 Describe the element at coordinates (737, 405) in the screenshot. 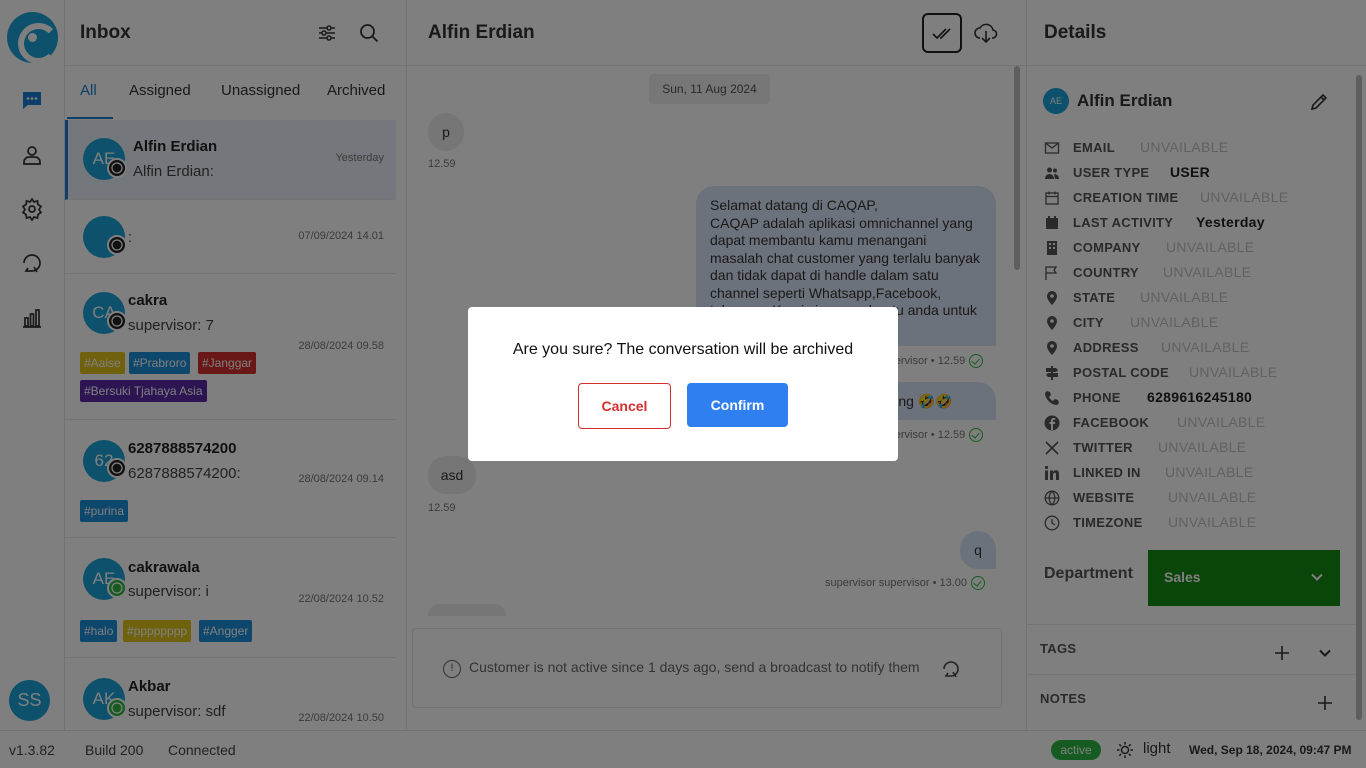

I see `confirm-button: Confirm` at that location.